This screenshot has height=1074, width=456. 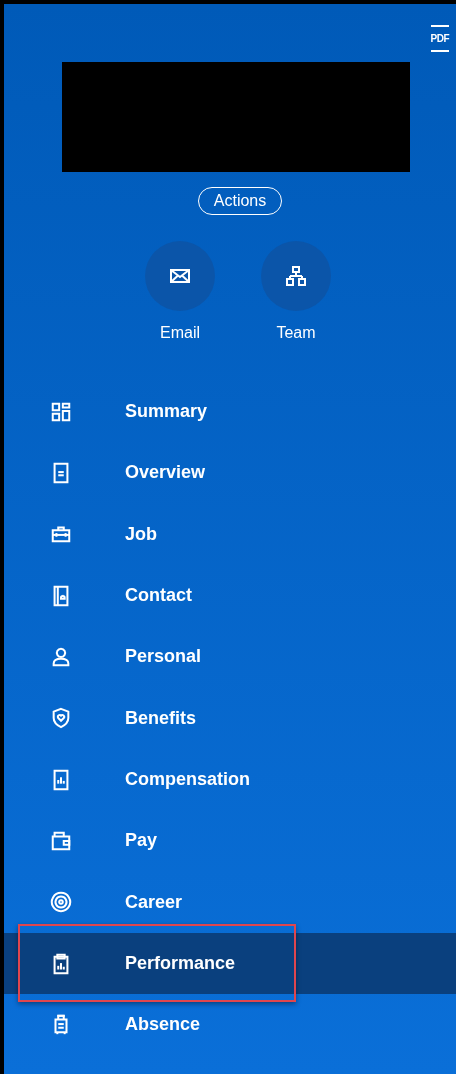 I want to click on nav-item: Summary, so click(x=230, y=412).